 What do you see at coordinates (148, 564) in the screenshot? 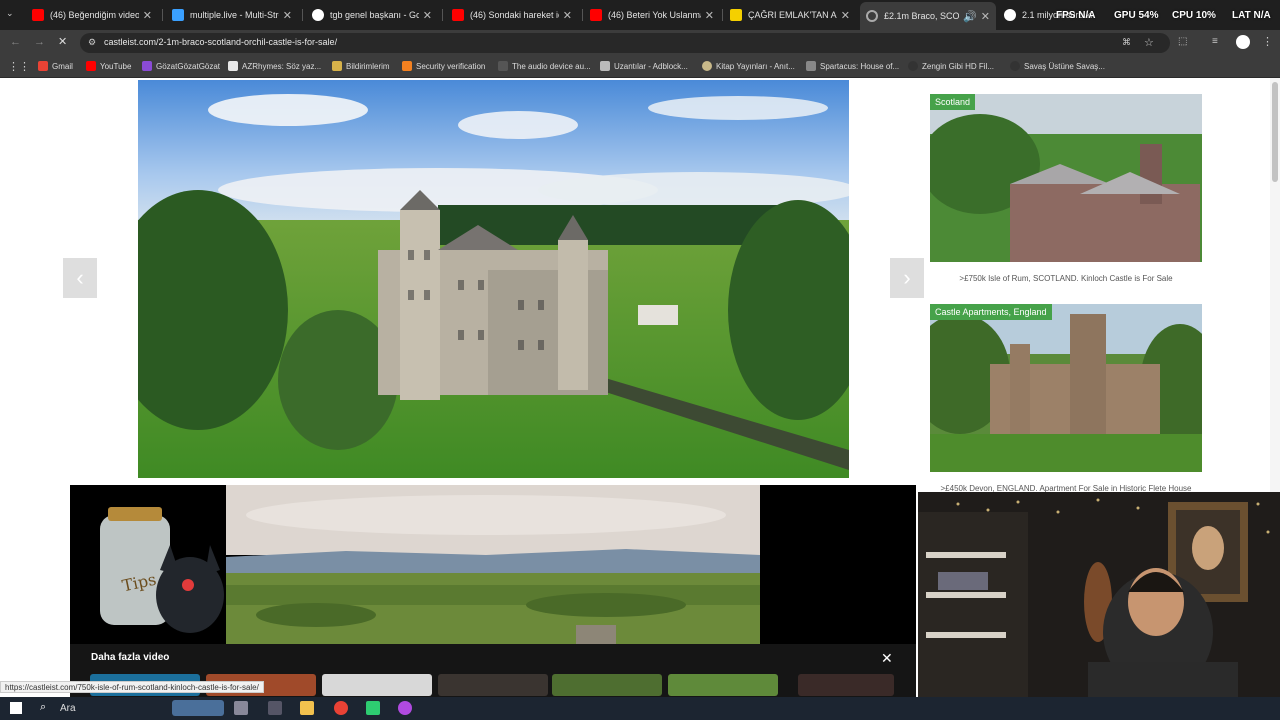
I see `tips-jar-image: Tips` at bounding box center [148, 564].